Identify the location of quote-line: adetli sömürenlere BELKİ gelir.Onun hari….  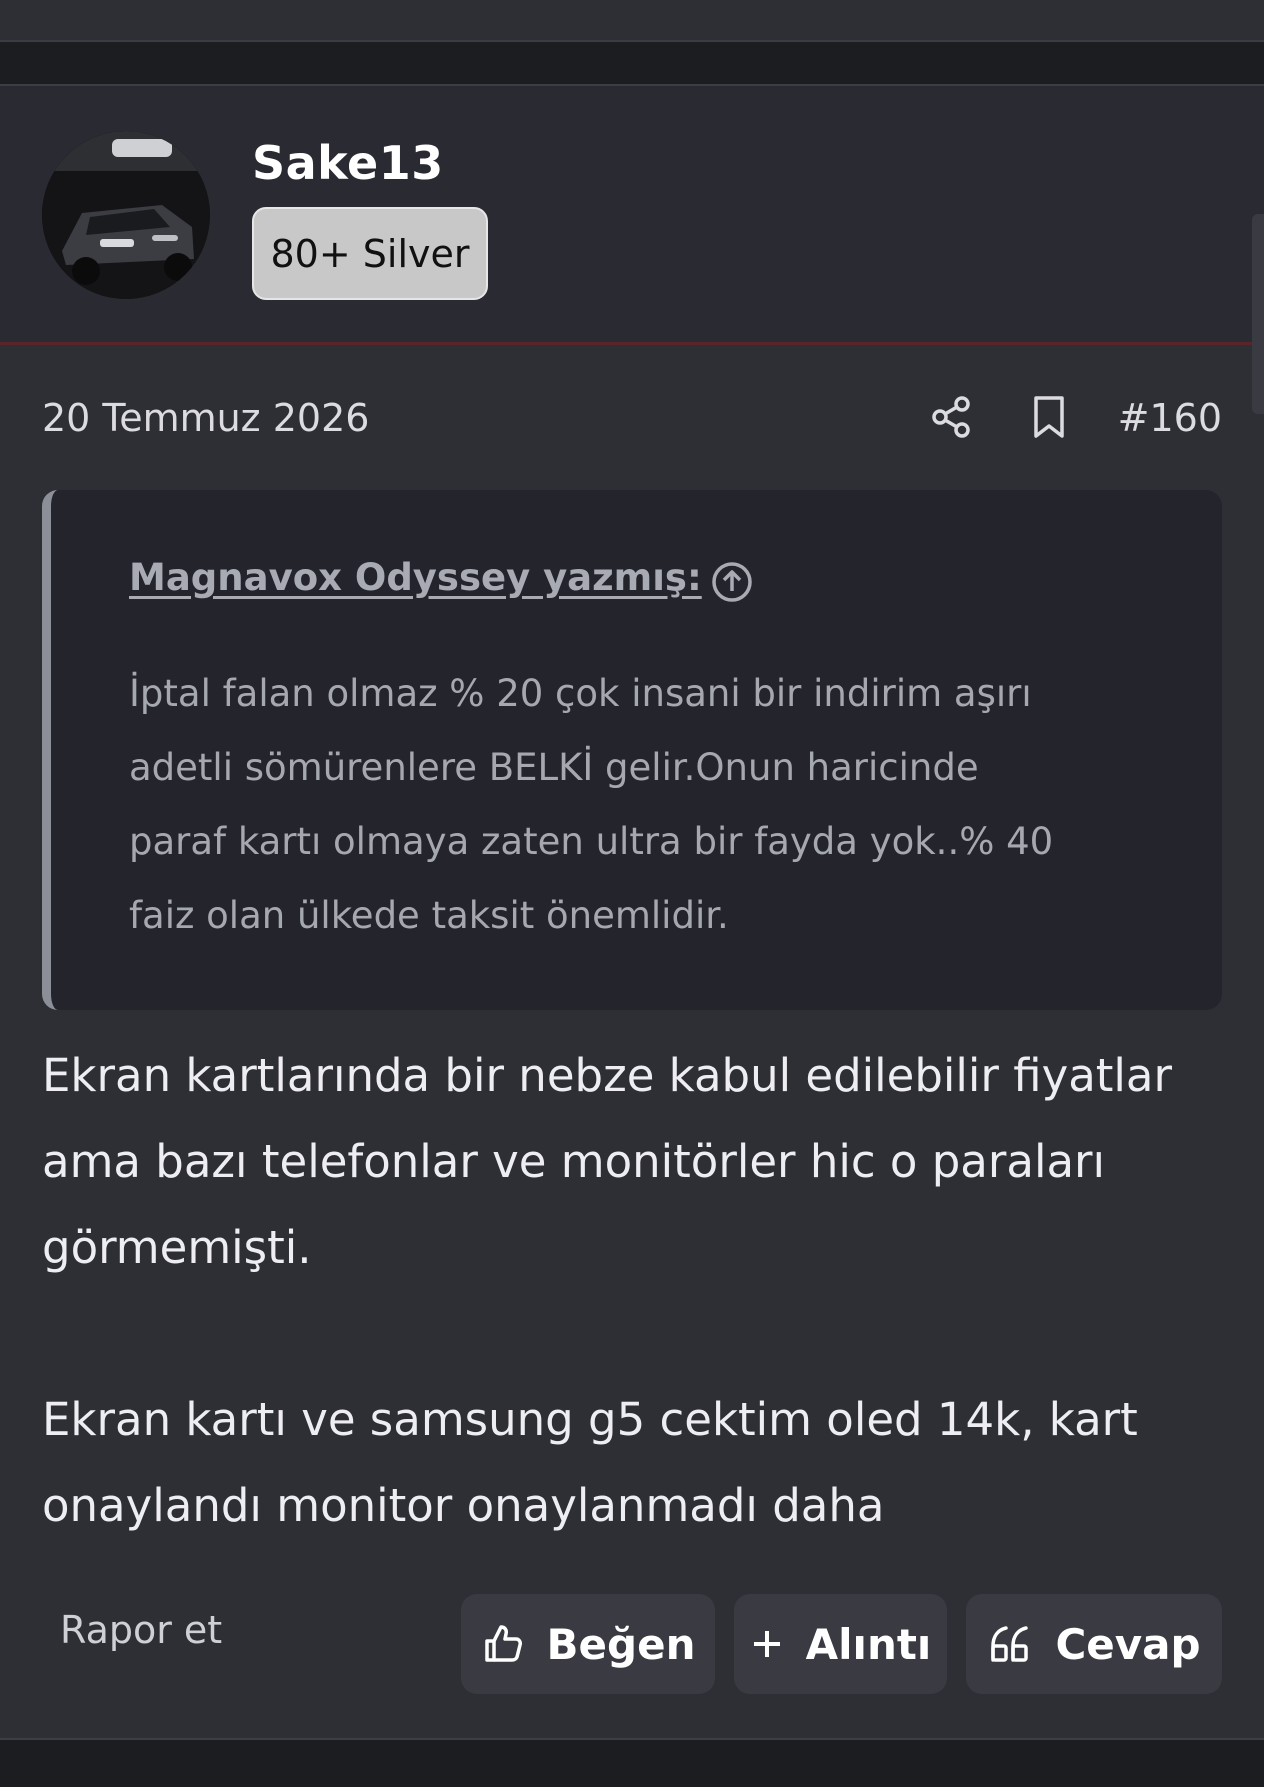
(554, 767).